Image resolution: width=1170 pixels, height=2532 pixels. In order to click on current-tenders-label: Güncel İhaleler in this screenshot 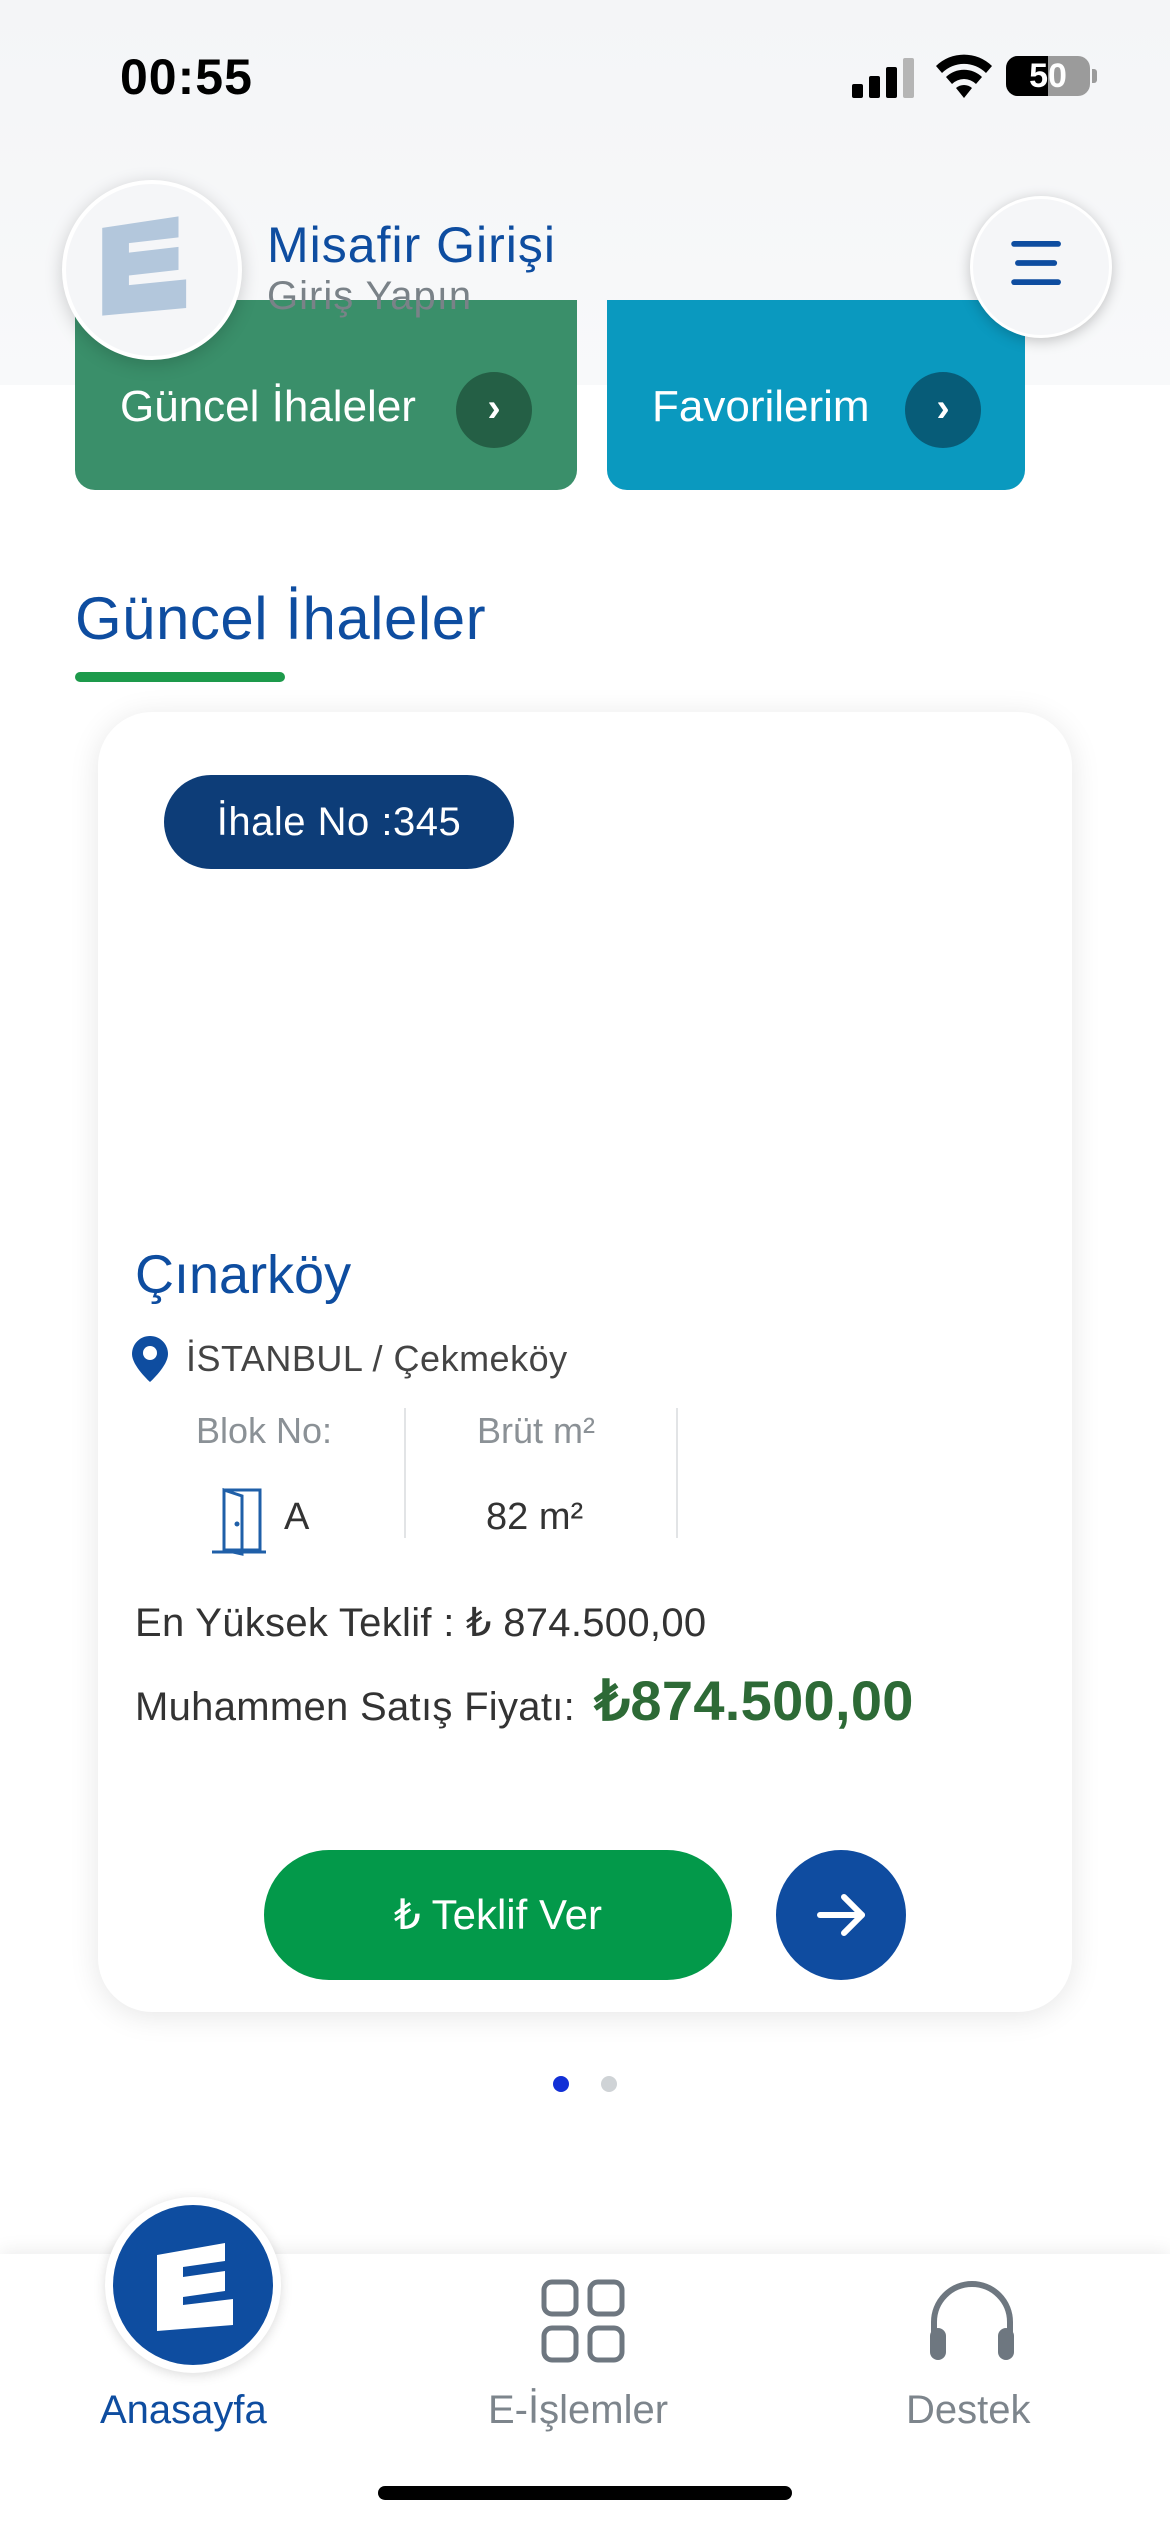, I will do `click(268, 406)`.